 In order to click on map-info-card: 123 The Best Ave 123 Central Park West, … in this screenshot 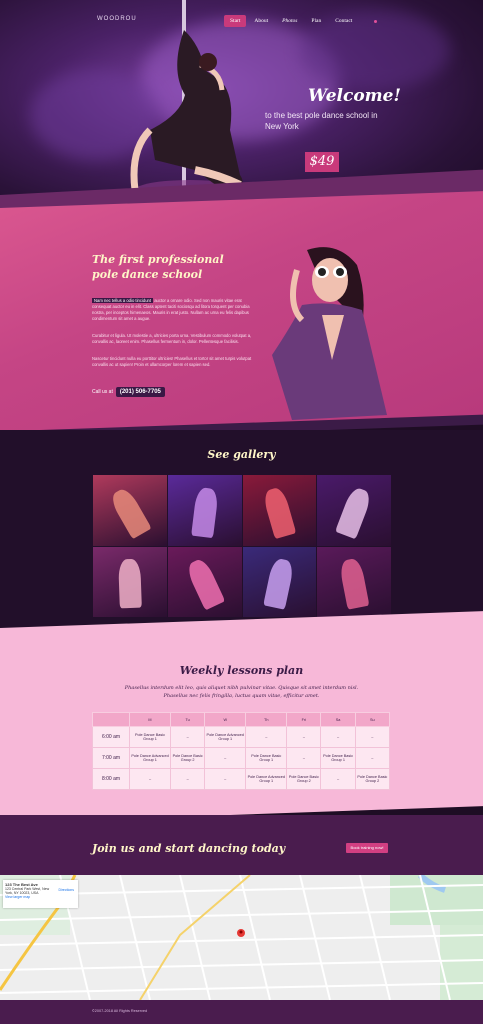, I will do `click(40, 894)`.